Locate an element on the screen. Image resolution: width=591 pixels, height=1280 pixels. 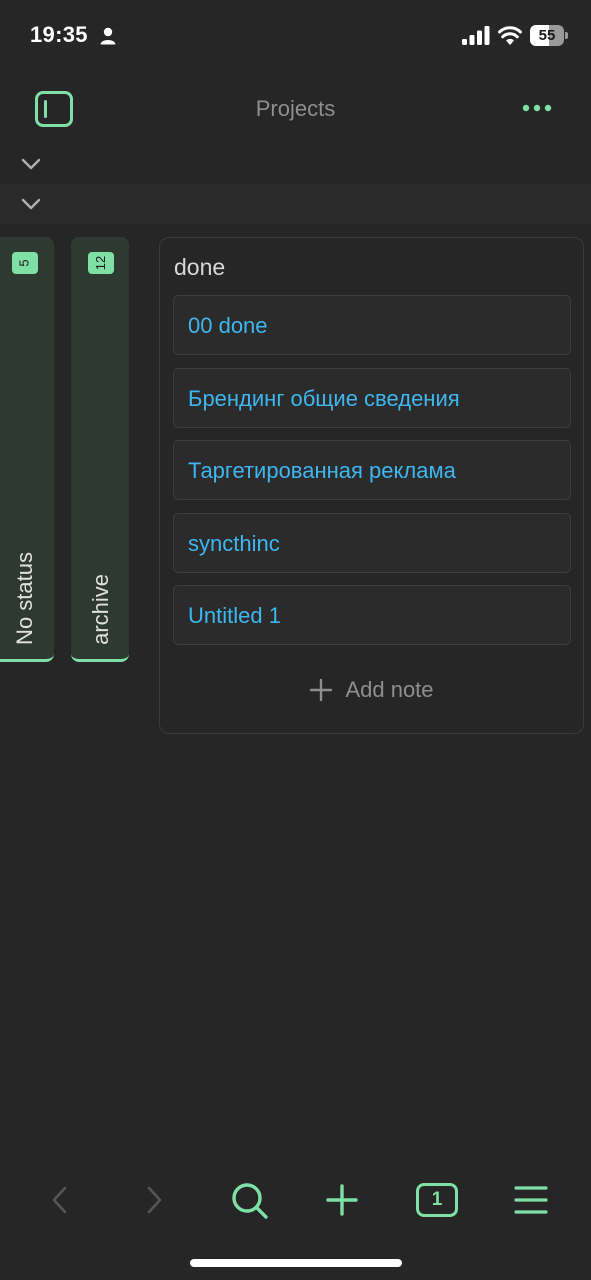
add-note-button: Add note is located at coordinates (371, 690).